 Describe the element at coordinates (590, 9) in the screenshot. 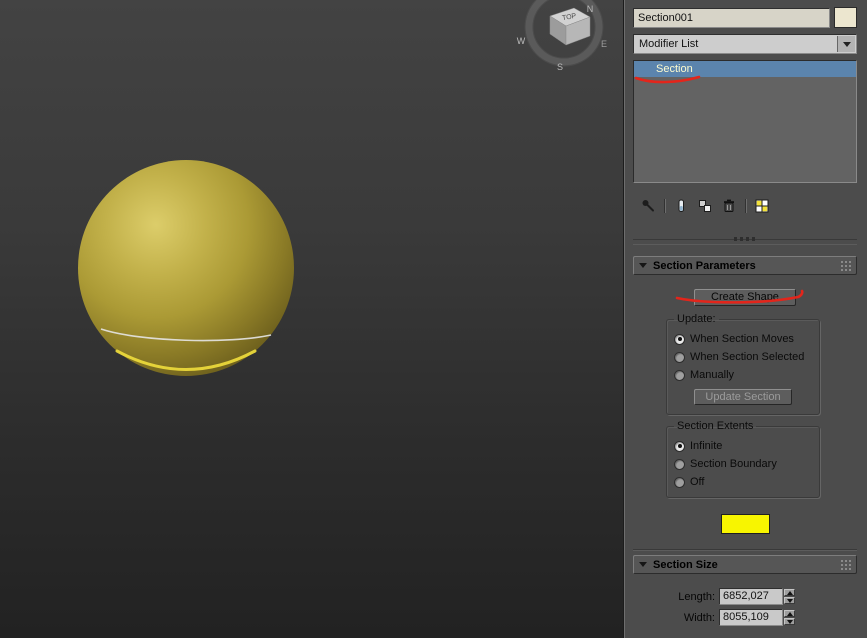

I see `compass-north-label: N` at that location.